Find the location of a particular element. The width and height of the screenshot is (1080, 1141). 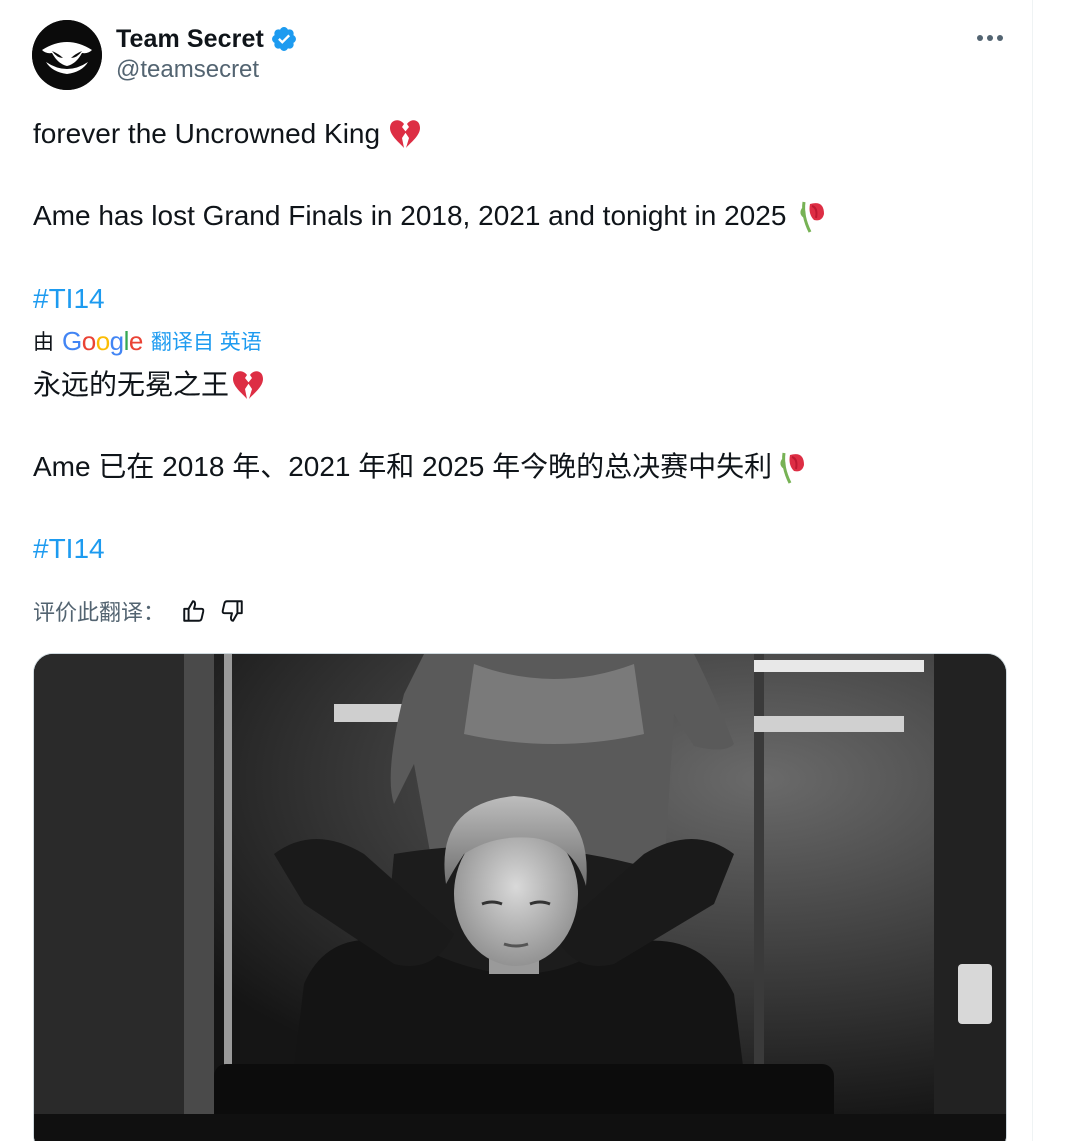

google-logo: Google is located at coordinates (102, 340).